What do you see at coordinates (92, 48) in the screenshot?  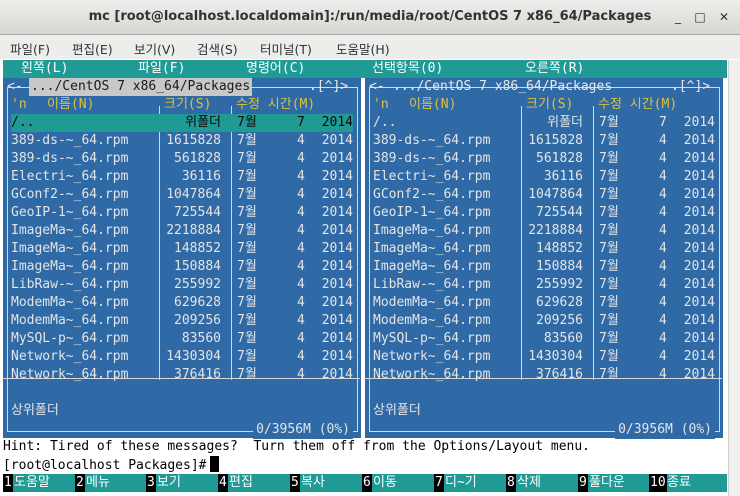 I see `menu-edit: 편집(E)` at bounding box center [92, 48].